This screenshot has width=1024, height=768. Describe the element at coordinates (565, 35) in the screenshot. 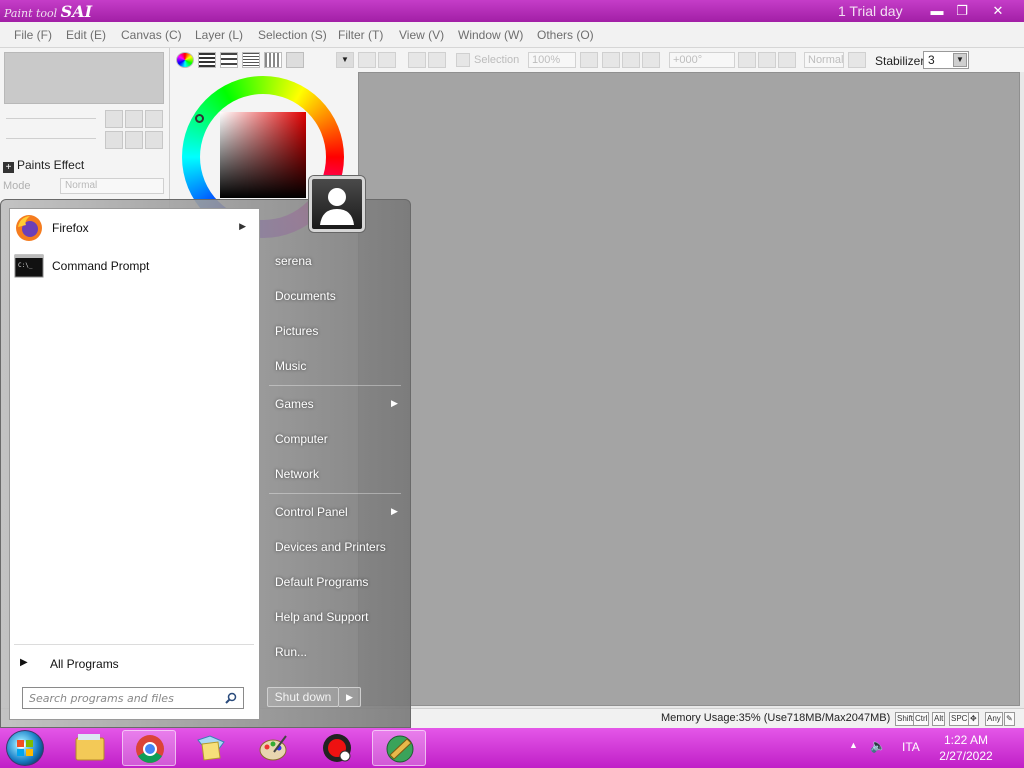

I see `menu-others: Others (O)` at that location.